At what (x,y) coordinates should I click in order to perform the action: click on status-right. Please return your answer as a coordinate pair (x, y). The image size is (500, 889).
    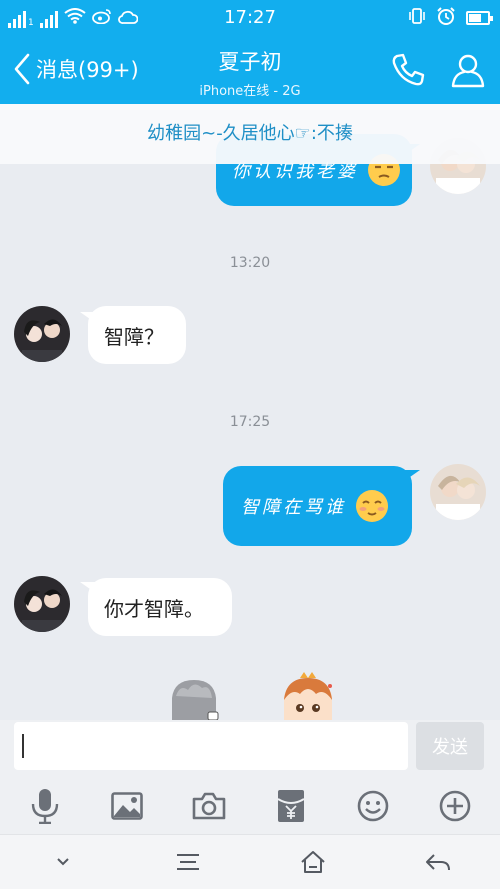
    Looking at the image, I should click on (450, 18).